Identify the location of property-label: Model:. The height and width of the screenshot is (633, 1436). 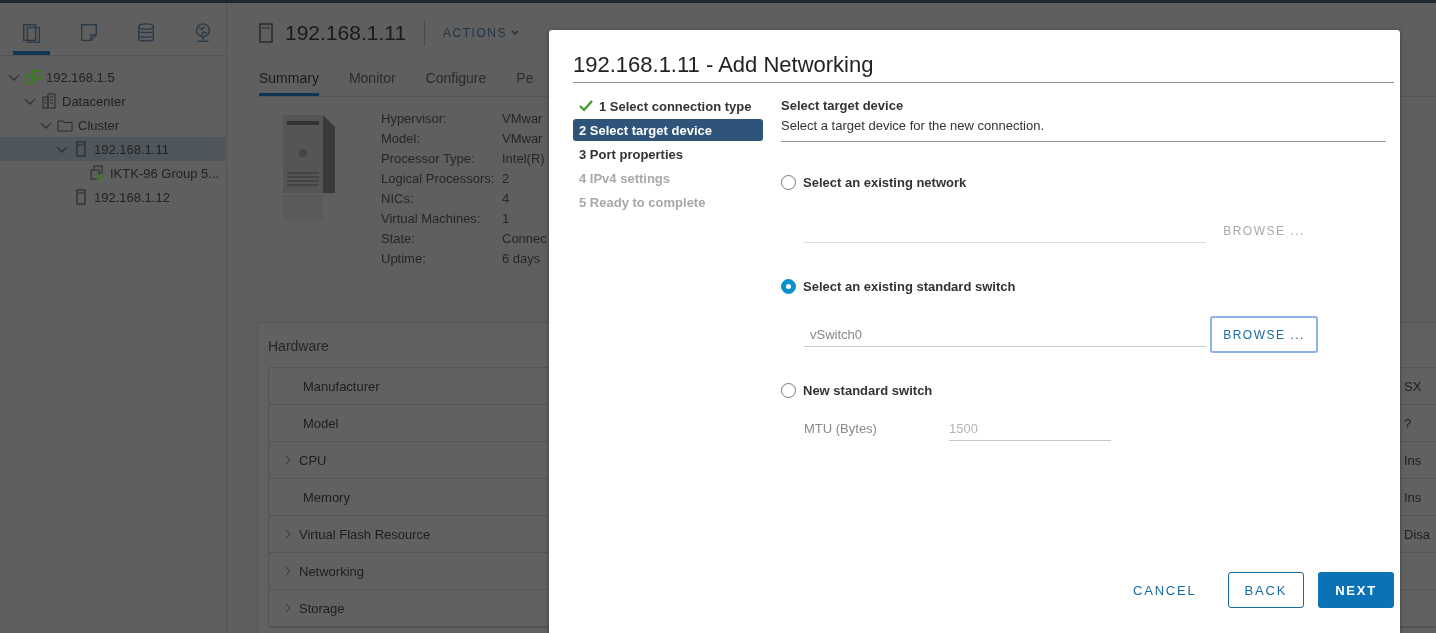
(401, 139).